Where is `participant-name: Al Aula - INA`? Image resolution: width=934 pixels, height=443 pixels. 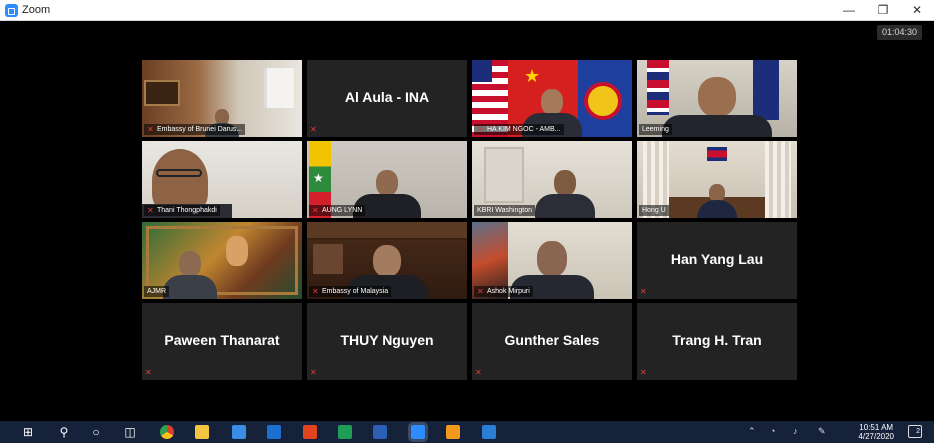
participant-name: Al Aula - INA is located at coordinates (387, 97).